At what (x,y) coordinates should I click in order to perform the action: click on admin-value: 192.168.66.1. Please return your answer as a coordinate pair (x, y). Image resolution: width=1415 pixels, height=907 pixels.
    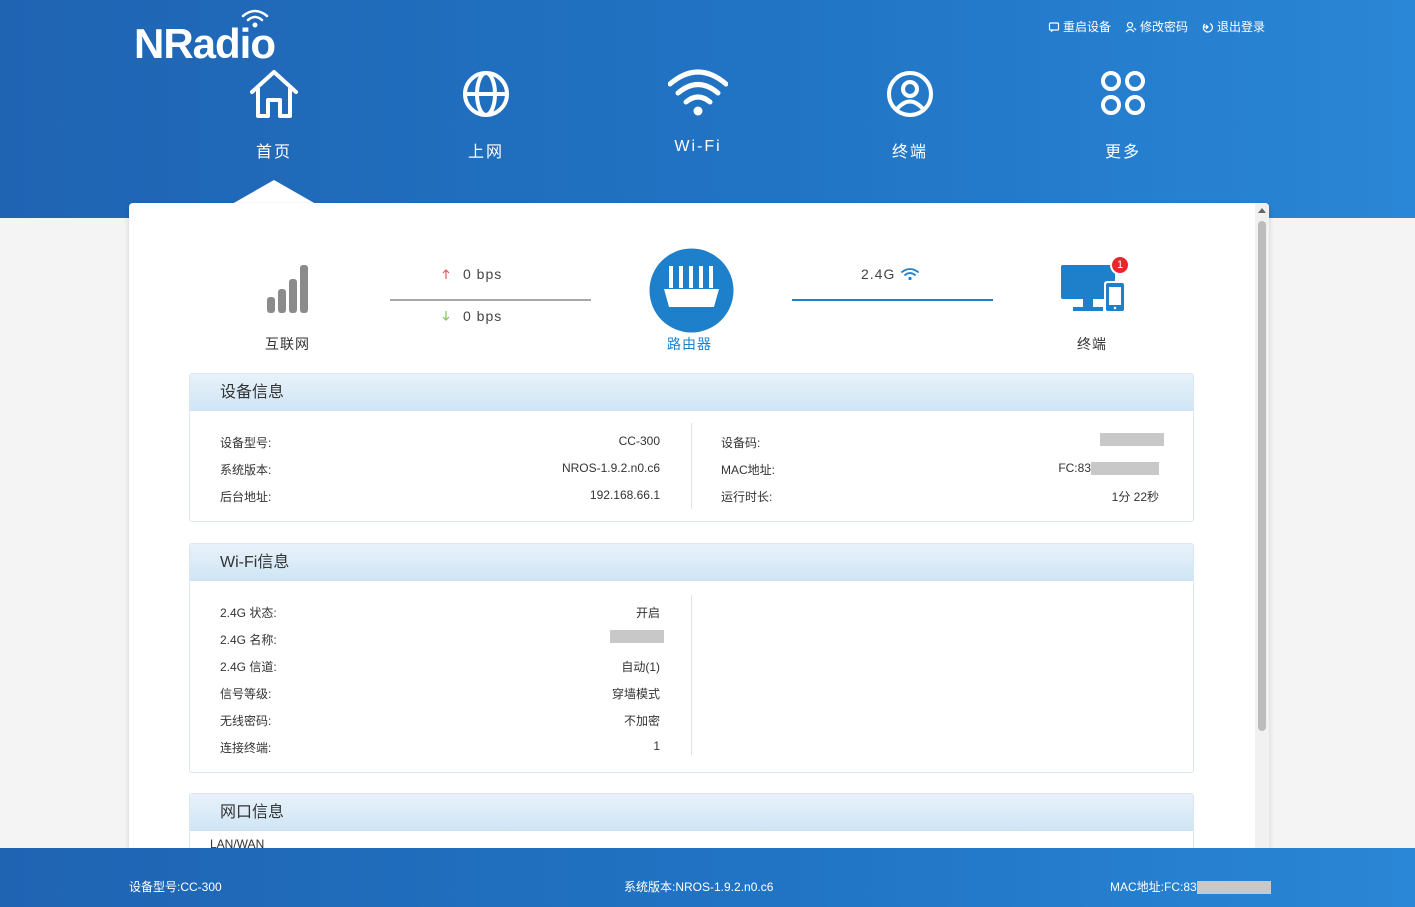
    Looking at the image, I should click on (624, 495).